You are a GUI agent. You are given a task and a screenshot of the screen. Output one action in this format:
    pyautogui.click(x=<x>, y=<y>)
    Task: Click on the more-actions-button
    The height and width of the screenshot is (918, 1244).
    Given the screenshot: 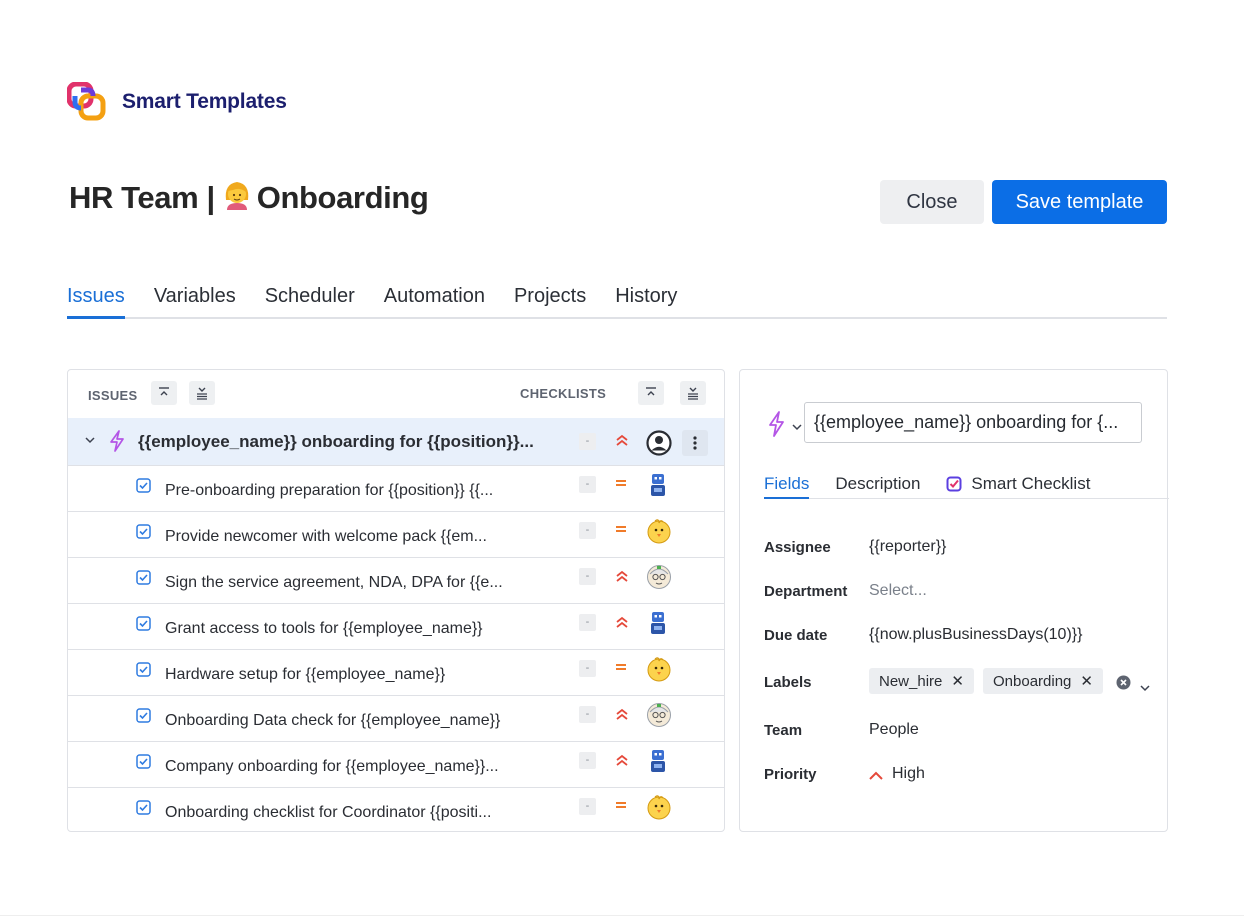 What is the action you would take?
    pyautogui.click(x=695, y=443)
    